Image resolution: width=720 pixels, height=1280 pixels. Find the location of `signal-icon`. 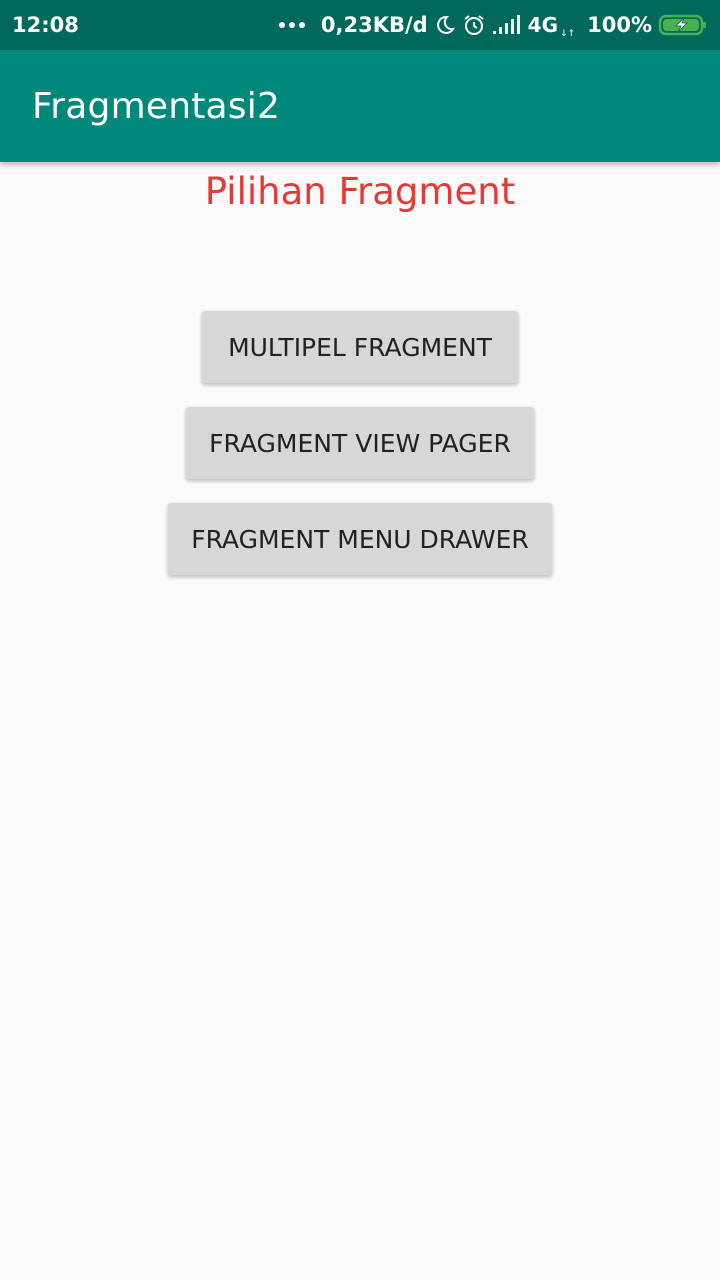

signal-icon is located at coordinates (507, 25).